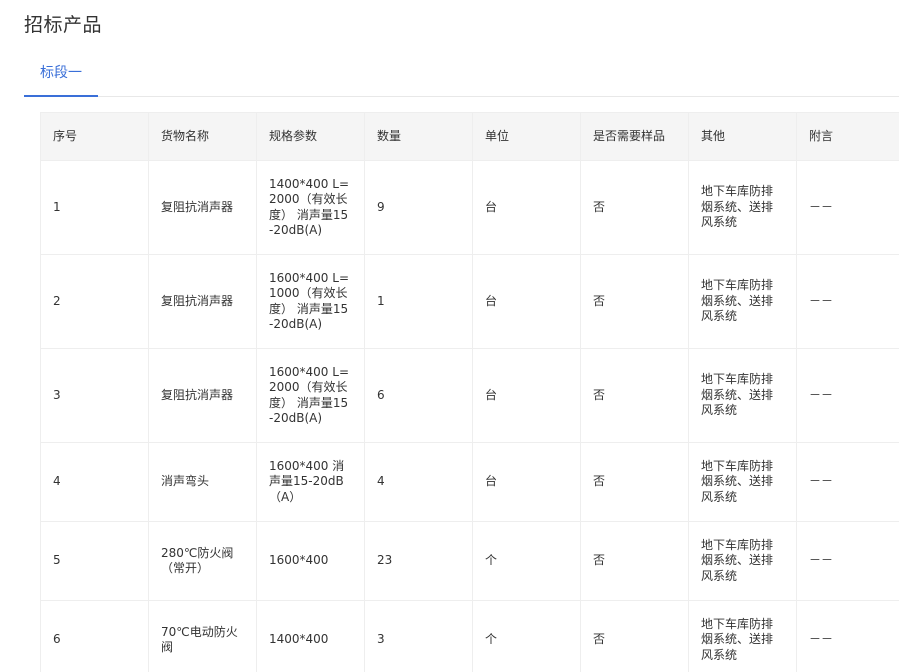 The image size is (899, 672). I want to click on page-title: 招标产品, so click(63, 25).